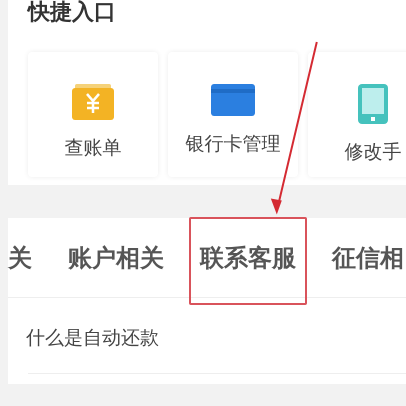 This screenshot has height=406, width=406. What do you see at coordinates (72, 13) in the screenshot?
I see `section-title: 快捷入口` at bounding box center [72, 13].